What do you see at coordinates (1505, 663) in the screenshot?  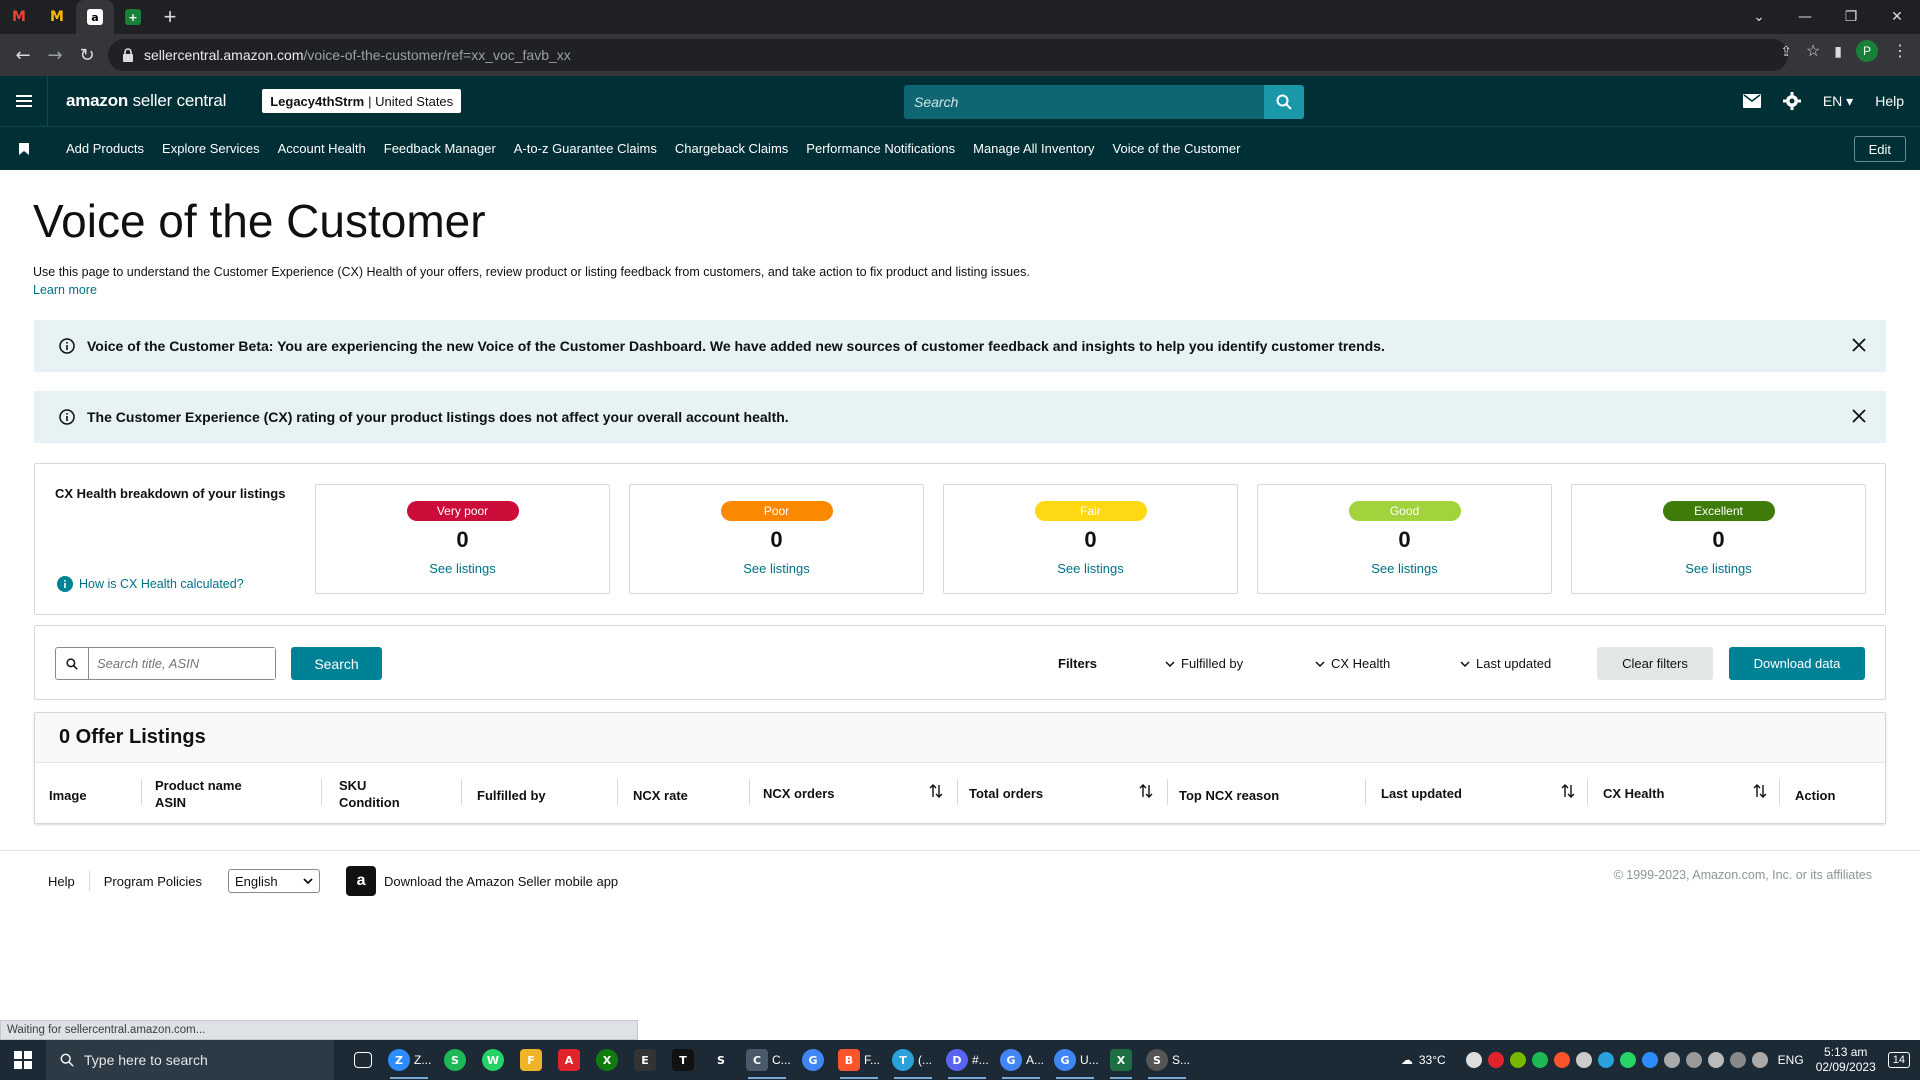 I see `last-updated-filter: Last updated` at bounding box center [1505, 663].